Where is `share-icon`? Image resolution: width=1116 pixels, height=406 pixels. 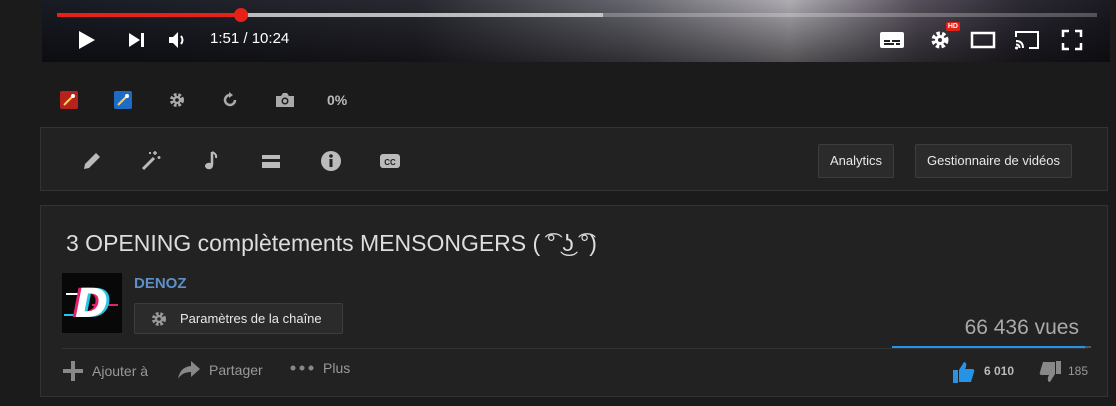 share-icon is located at coordinates (189, 370).